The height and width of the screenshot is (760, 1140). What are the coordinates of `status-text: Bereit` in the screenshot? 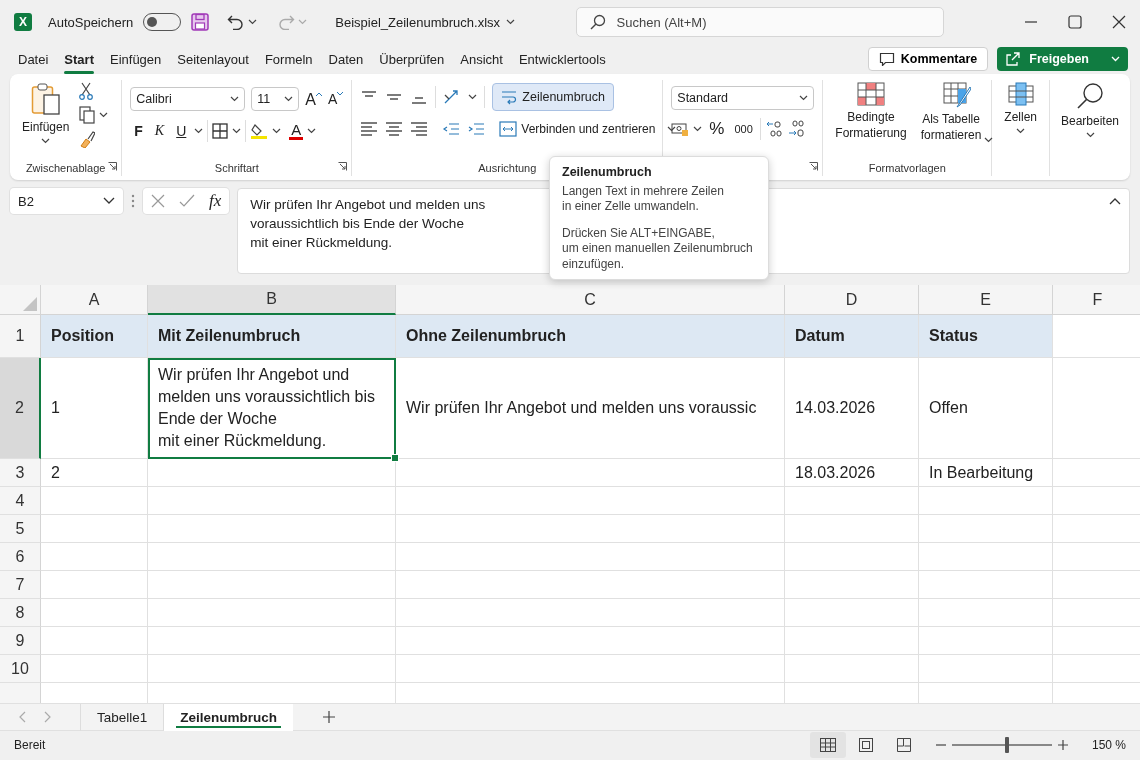 It's located at (30, 745).